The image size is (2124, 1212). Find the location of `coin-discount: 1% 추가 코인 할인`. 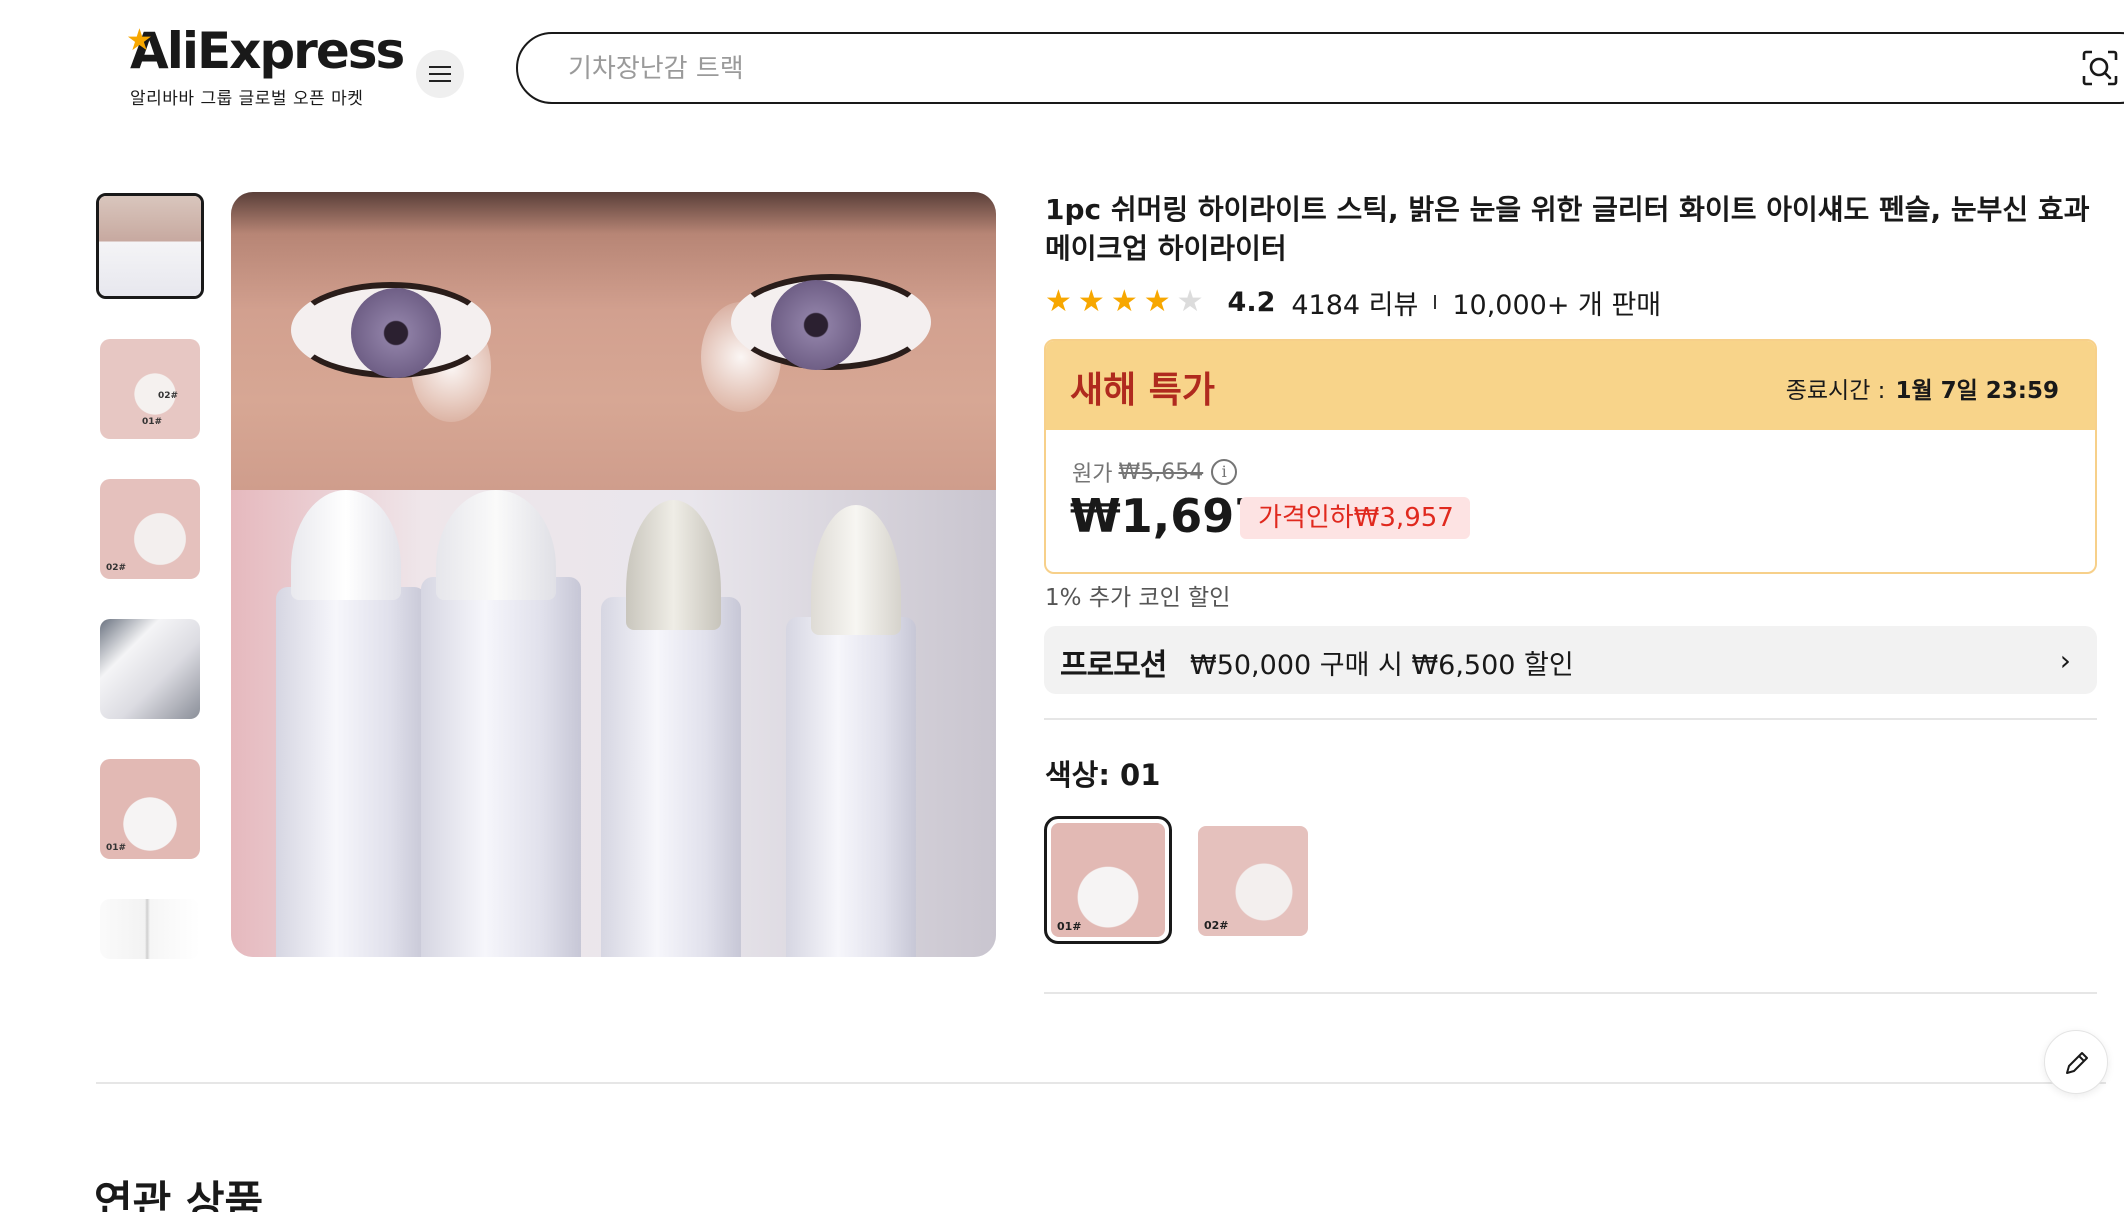

coin-discount: 1% 추가 코인 할인 is located at coordinates (1138, 598).